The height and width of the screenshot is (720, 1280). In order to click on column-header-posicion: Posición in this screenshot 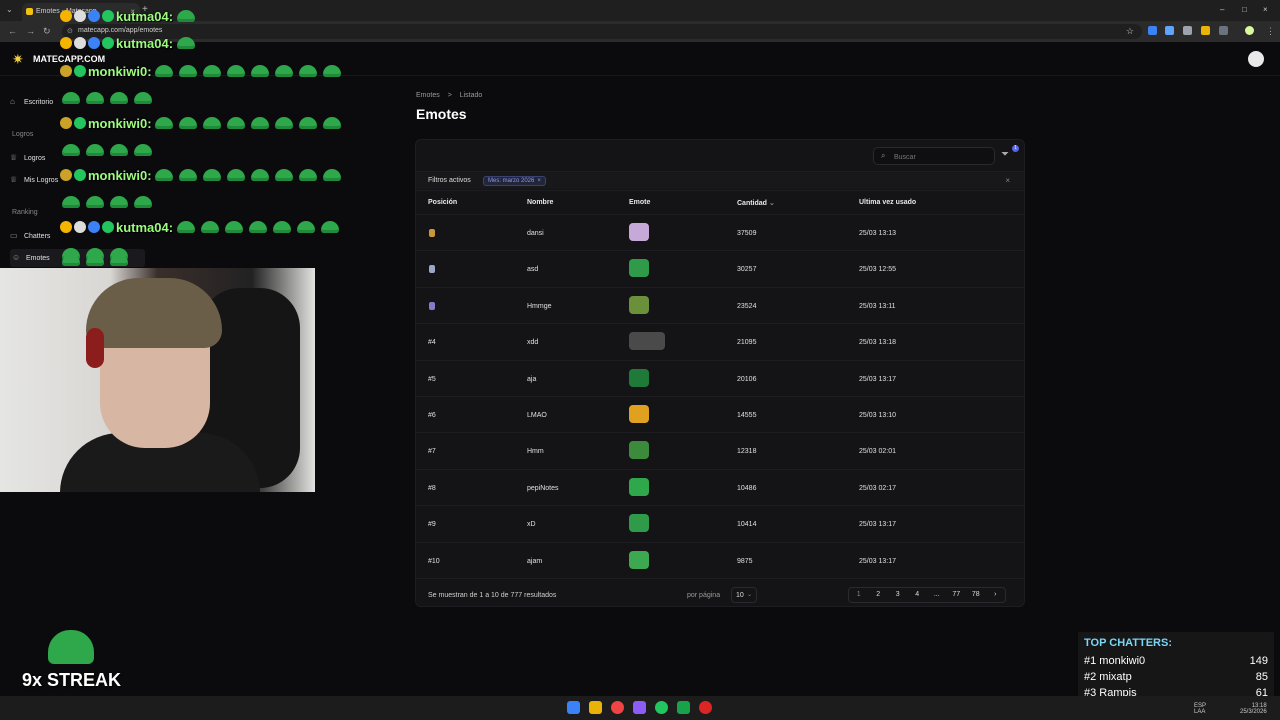, I will do `click(442, 202)`.